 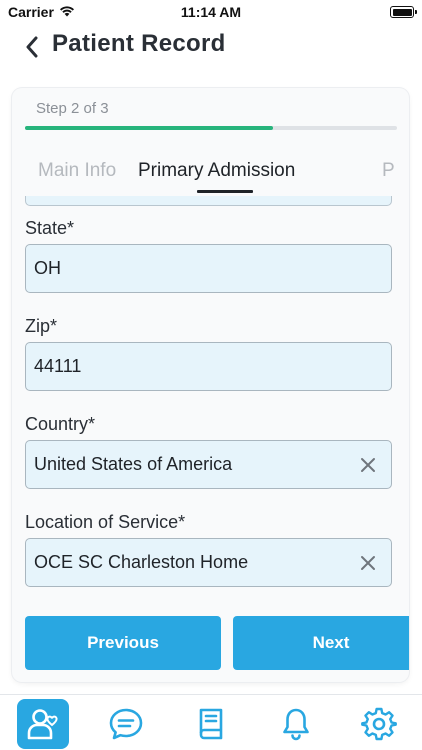 What do you see at coordinates (105, 522) in the screenshot?
I see `location-of-service-label: Location of Service*` at bounding box center [105, 522].